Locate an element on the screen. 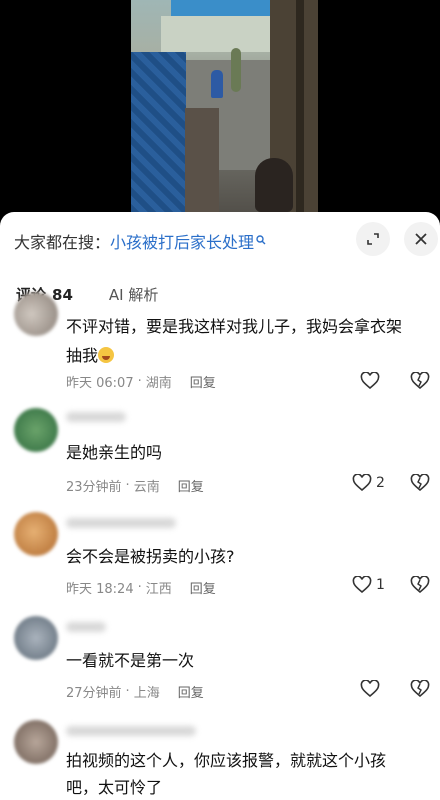  comment-text: 一看就不是第一次 is located at coordinates (130, 660).